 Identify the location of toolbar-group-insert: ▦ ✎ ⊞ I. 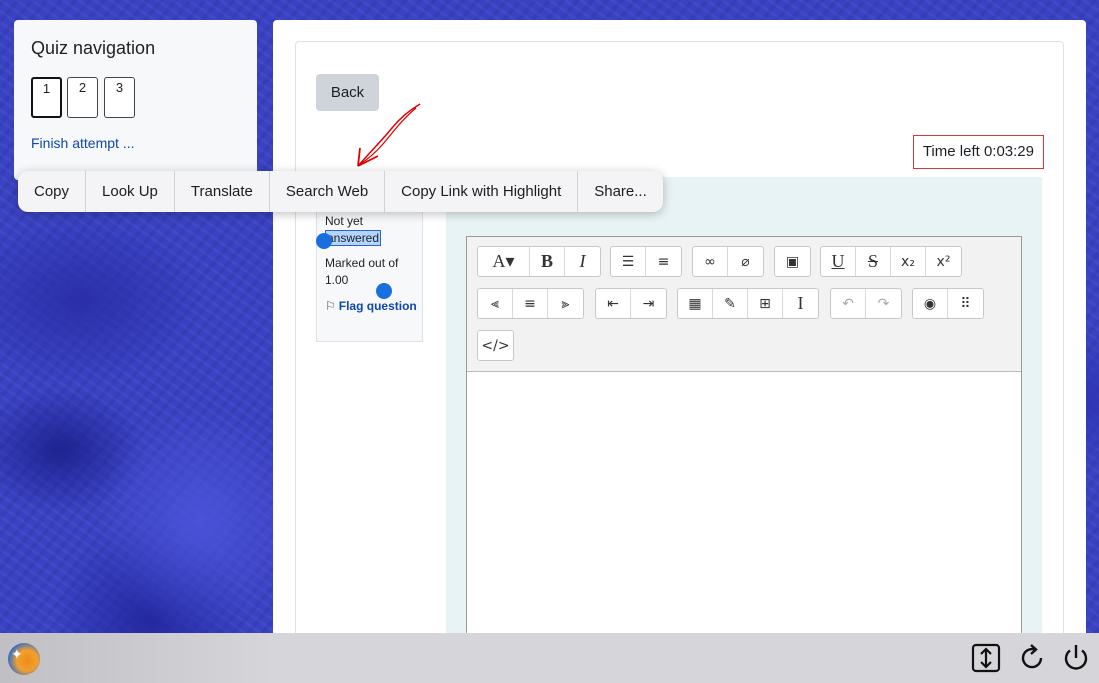
(748, 303).